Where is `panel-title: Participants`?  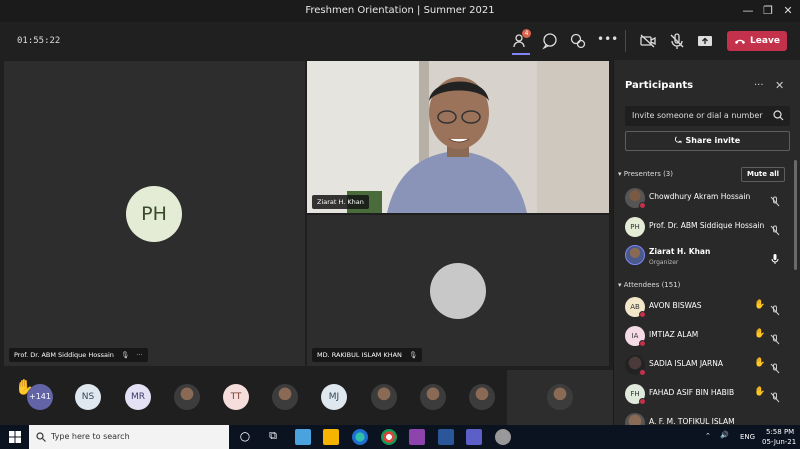 panel-title: Participants is located at coordinates (659, 85).